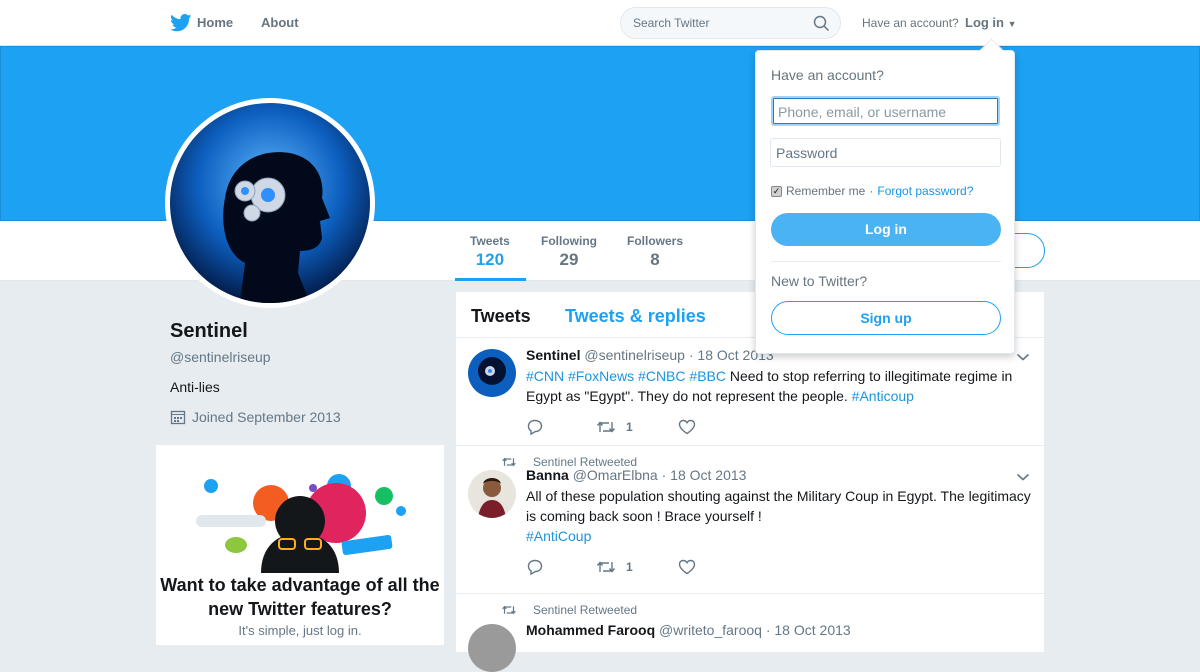 This screenshot has width=1200, height=672. I want to click on stat-label: Followers, so click(655, 241).